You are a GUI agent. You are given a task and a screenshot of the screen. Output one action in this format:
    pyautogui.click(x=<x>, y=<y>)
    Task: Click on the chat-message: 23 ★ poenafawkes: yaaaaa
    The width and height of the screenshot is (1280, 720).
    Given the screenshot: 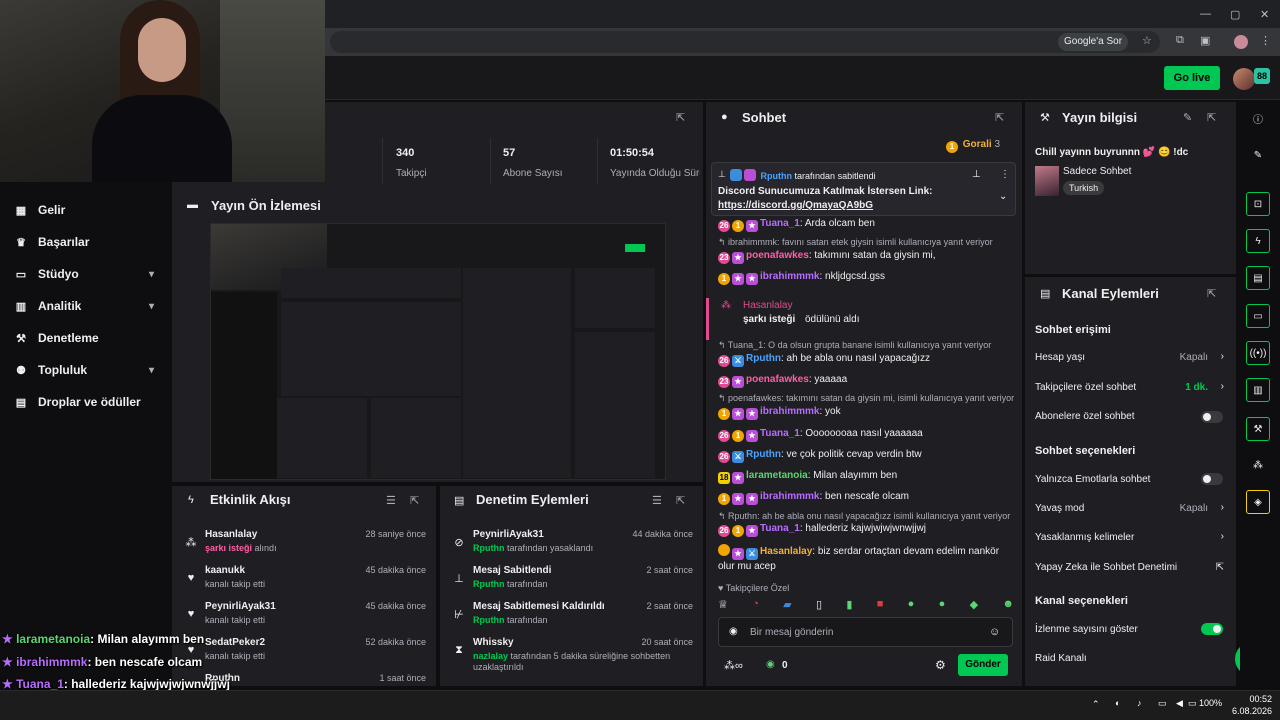 What is the action you would take?
    pyautogui.click(x=866, y=380)
    